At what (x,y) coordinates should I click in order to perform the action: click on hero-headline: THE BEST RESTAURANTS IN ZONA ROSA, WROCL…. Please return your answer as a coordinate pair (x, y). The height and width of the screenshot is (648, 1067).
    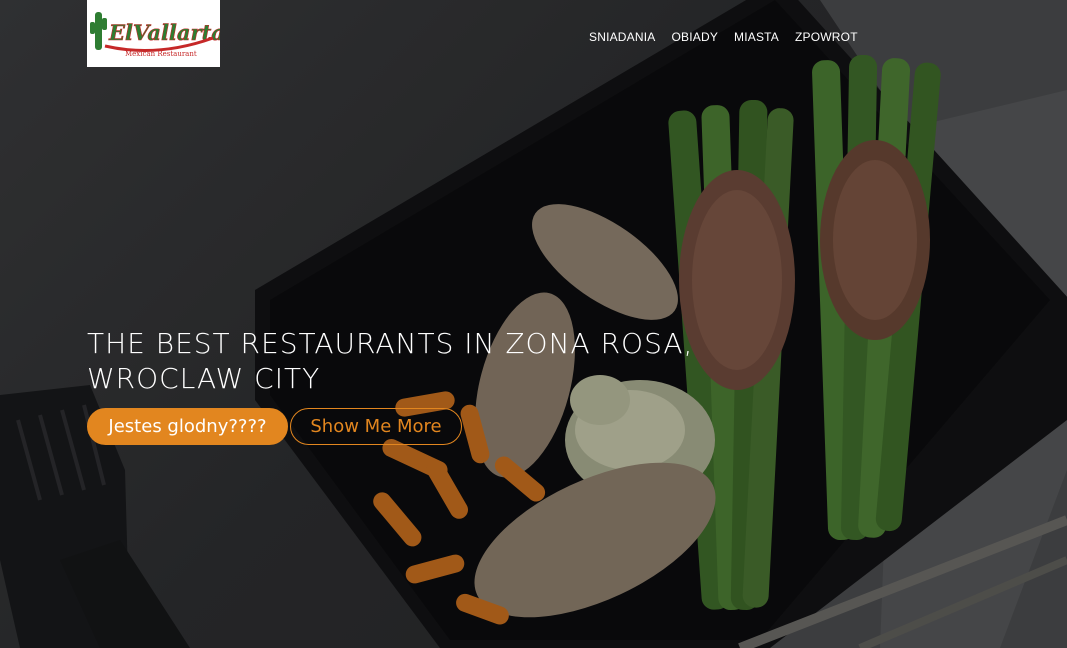
    Looking at the image, I should click on (407, 361).